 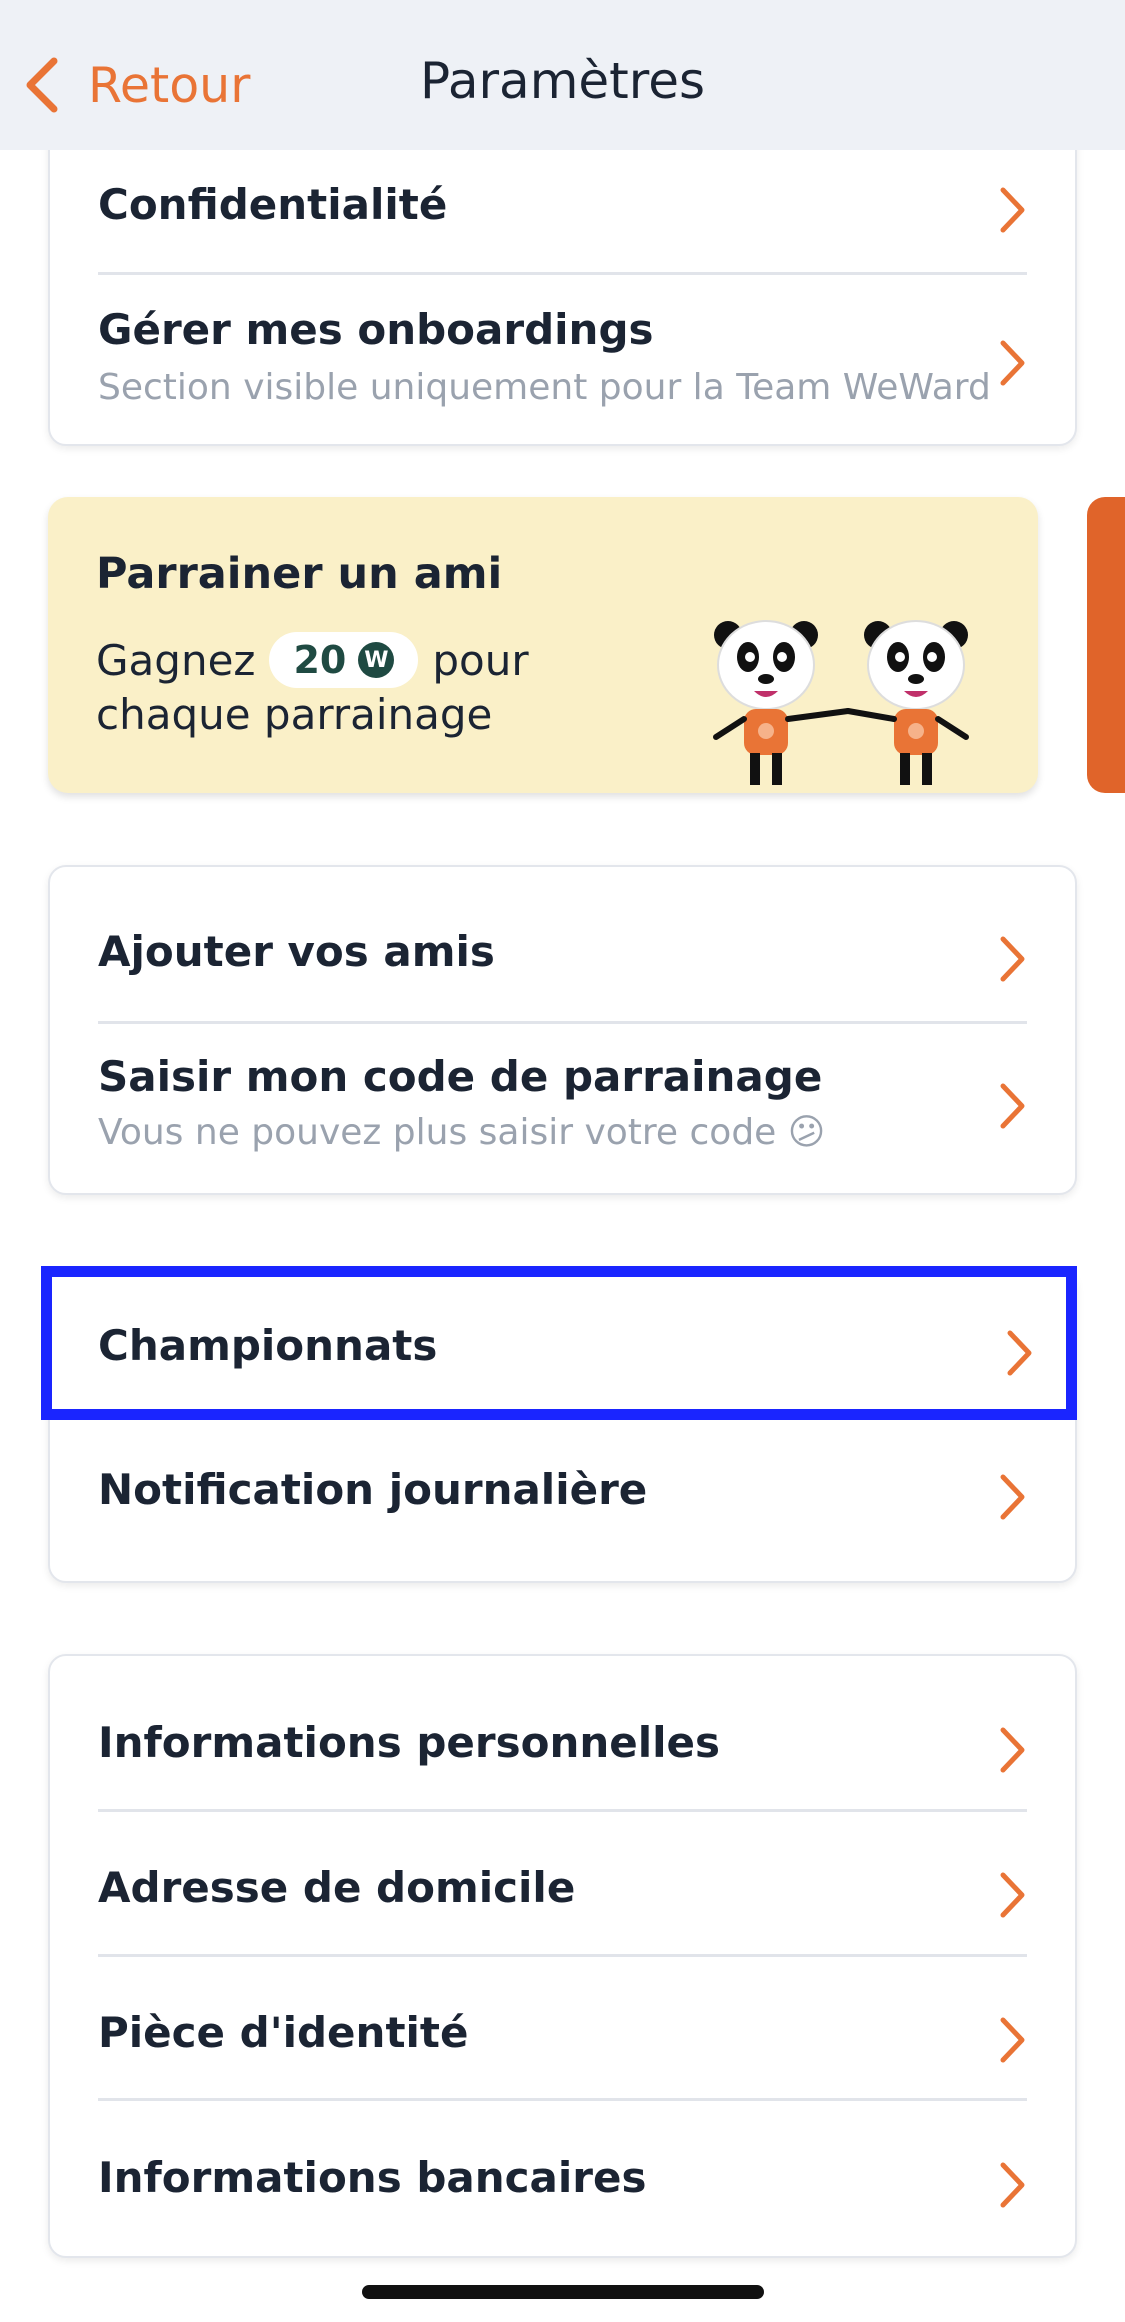 What do you see at coordinates (296, 951) in the screenshot?
I see `row-label: Ajouter vos amis` at bounding box center [296, 951].